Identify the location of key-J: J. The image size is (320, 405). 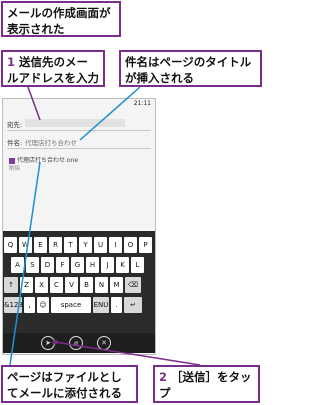
(107, 265).